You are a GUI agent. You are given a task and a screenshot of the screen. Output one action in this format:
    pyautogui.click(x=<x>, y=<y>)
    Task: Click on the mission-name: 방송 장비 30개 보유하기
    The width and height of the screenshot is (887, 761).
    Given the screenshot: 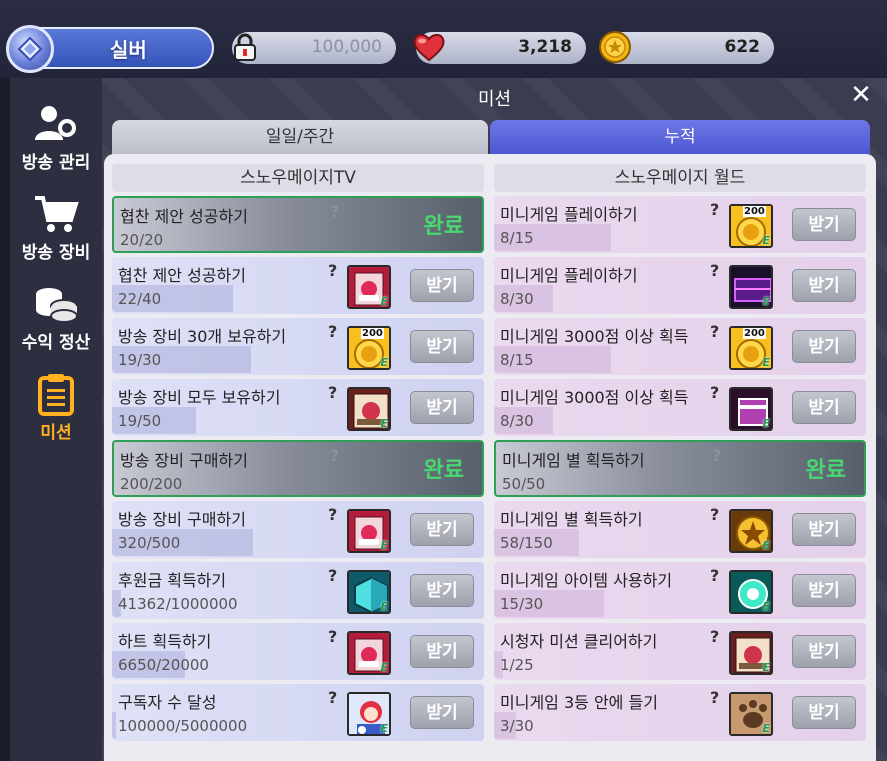 What is the action you would take?
    pyautogui.click(x=202, y=336)
    